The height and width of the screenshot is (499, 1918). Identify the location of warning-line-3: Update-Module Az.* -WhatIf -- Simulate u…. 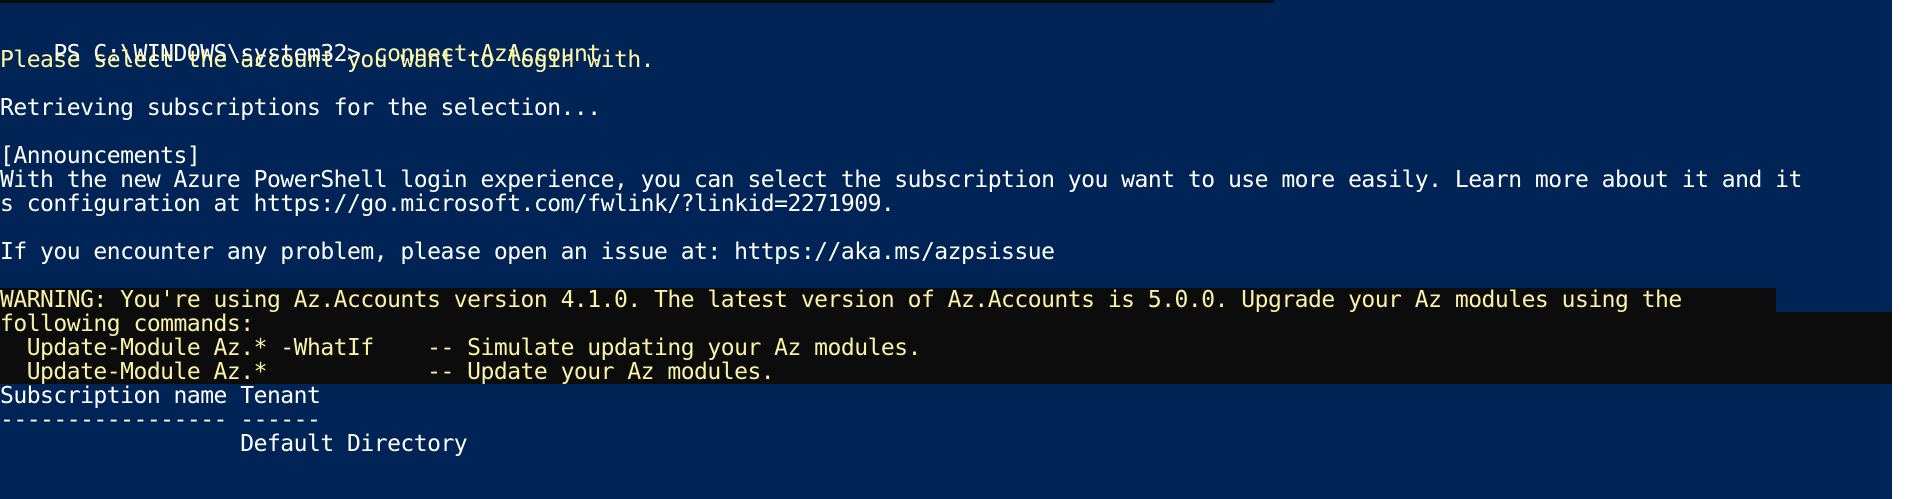
(946, 348).